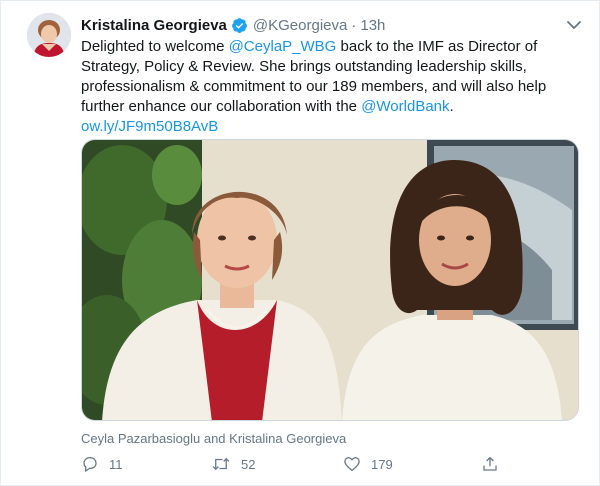  I want to click on tweet-header: Kristalina Georgieva @KGeorgieva · 13h, so click(330, 25).